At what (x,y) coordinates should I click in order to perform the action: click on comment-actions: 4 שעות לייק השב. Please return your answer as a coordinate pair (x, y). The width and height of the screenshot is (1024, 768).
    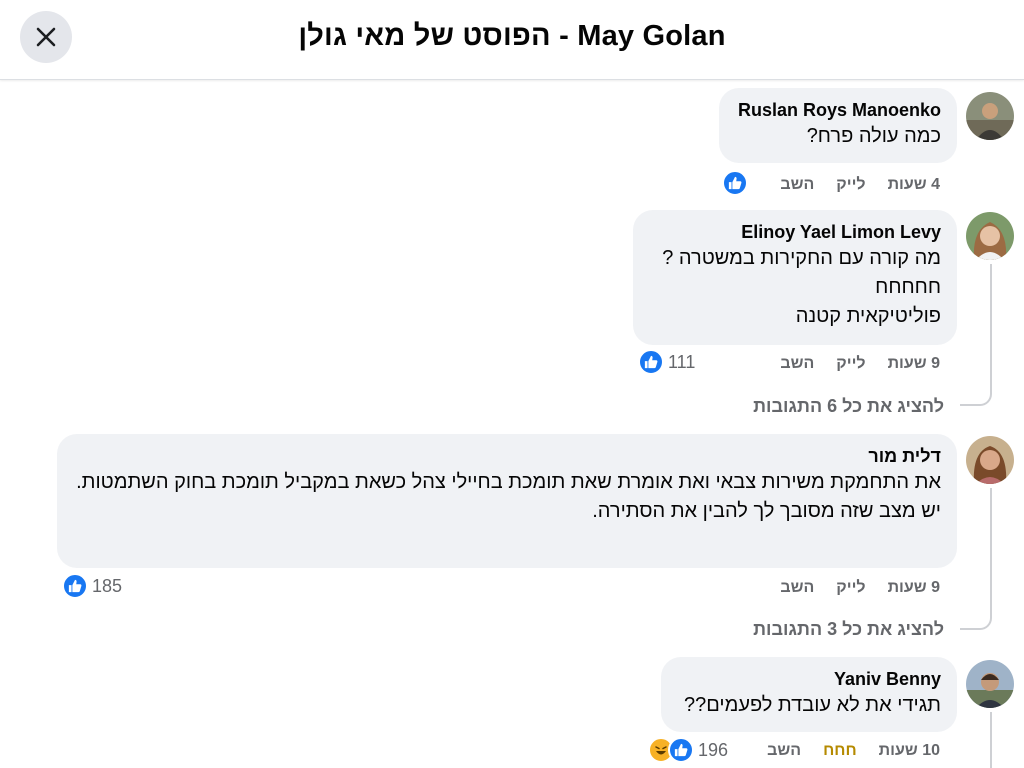
    Looking at the image, I should click on (860, 185).